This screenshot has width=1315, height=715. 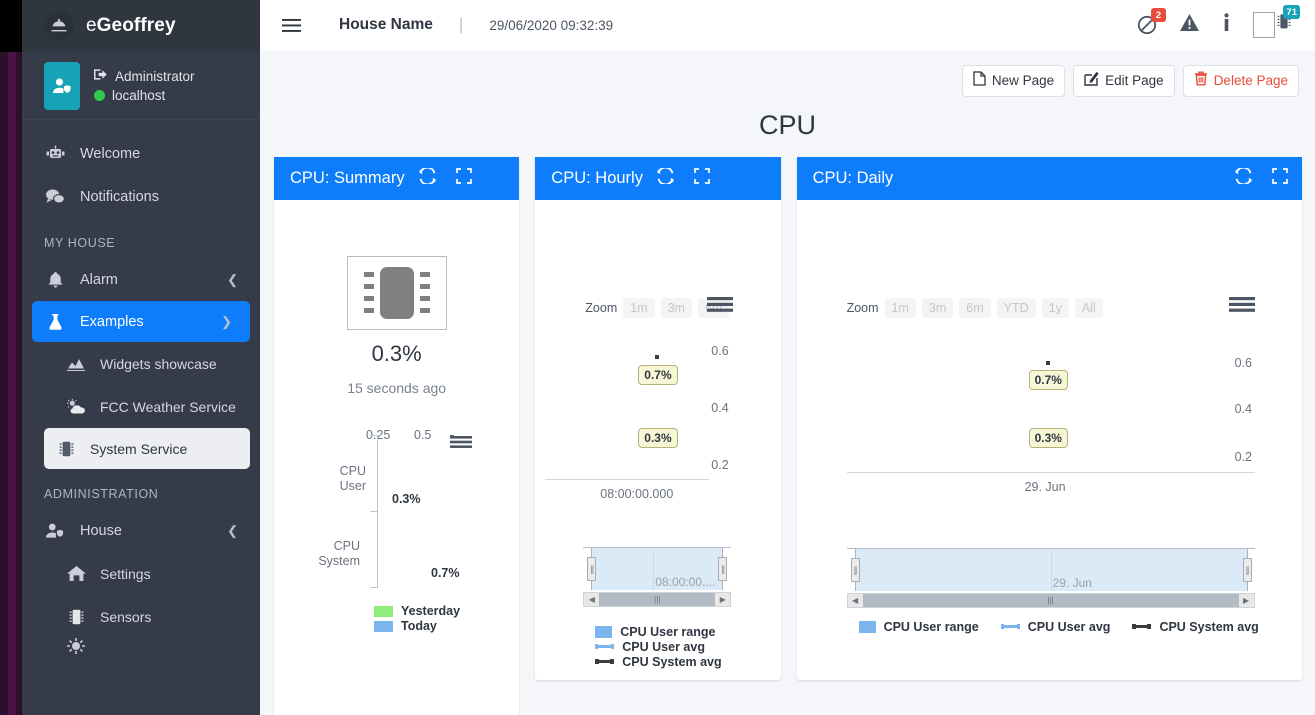 What do you see at coordinates (141, 530) in the screenshot?
I see `sidebar-item-house: House ❮` at bounding box center [141, 530].